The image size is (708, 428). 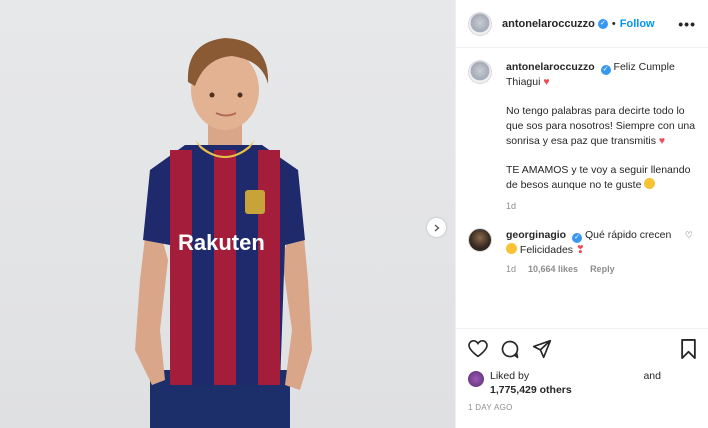 What do you see at coordinates (480, 240) in the screenshot?
I see `commenter-avatar` at bounding box center [480, 240].